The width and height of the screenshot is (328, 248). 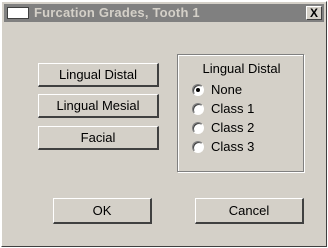 I want to click on close-button: X, so click(x=314, y=13).